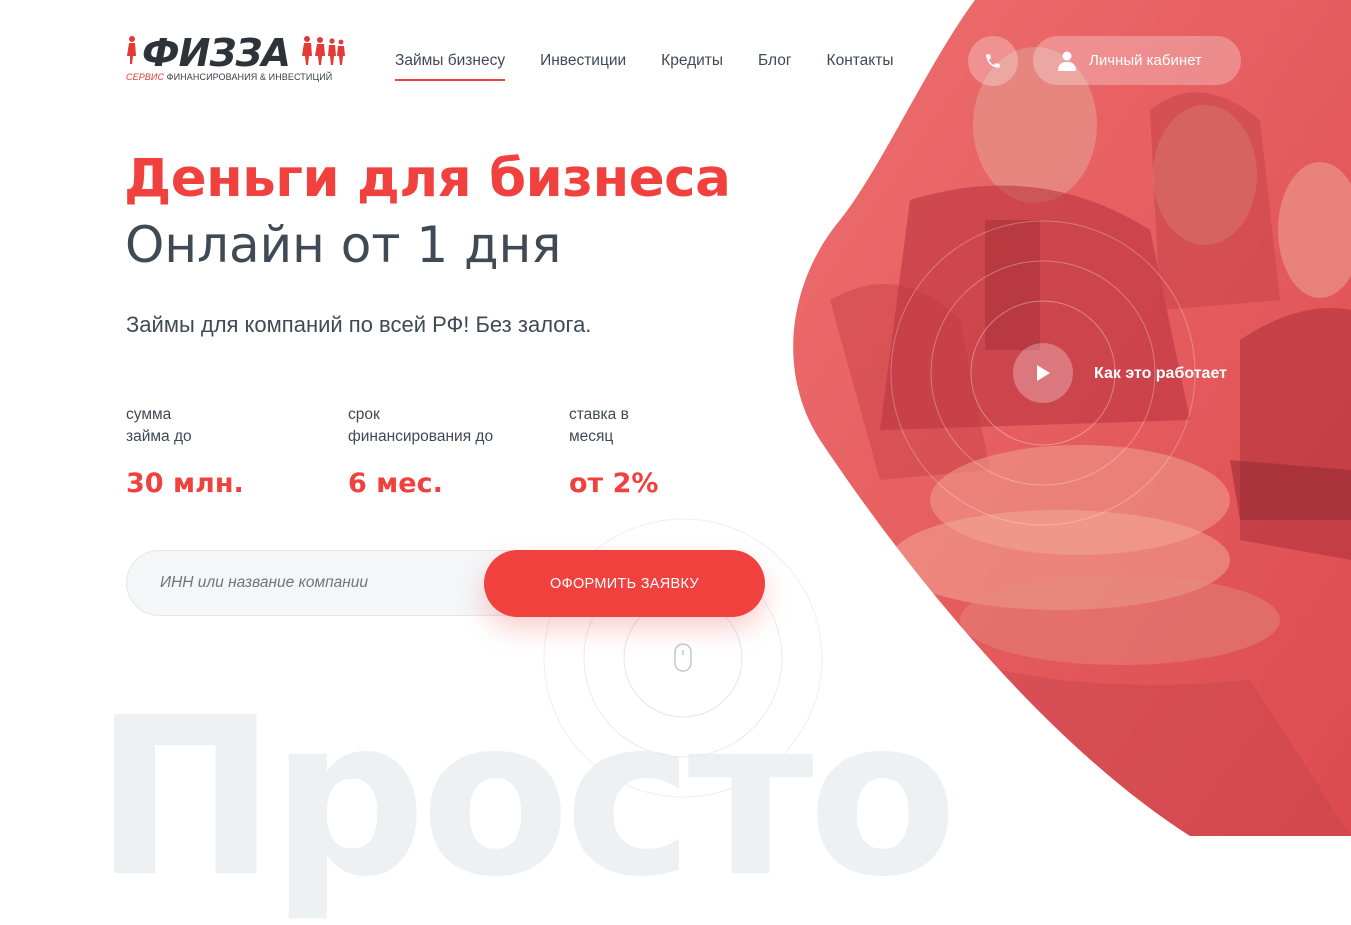 The width and height of the screenshot is (1351, 925). Describe the element at coordinates (599, 414) in the screenshot. I see `stat-label-line: ставка в` at that location.